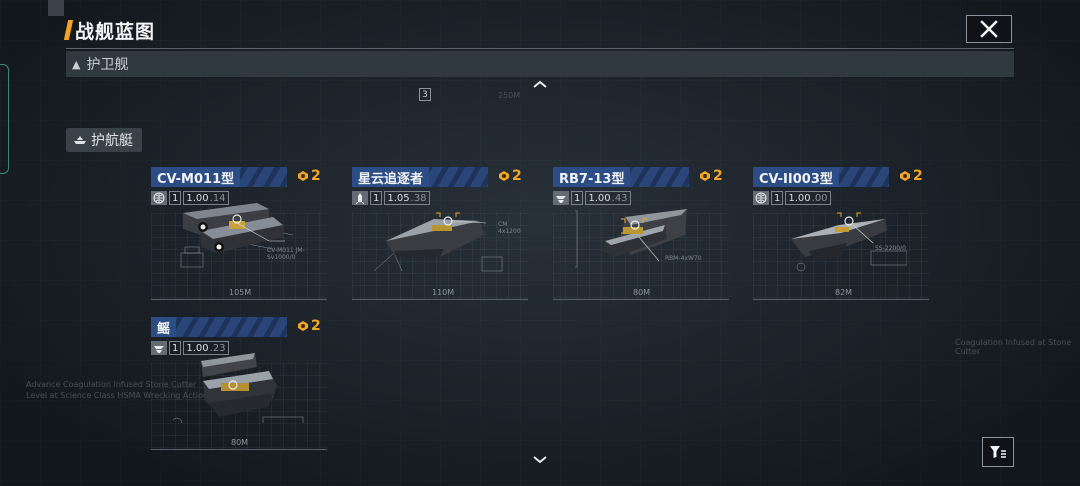 Image resolution: width=1080 pixels, height=486 pixels. I want to click on ship-name-bg: CV-M011型, so click(196, 177).